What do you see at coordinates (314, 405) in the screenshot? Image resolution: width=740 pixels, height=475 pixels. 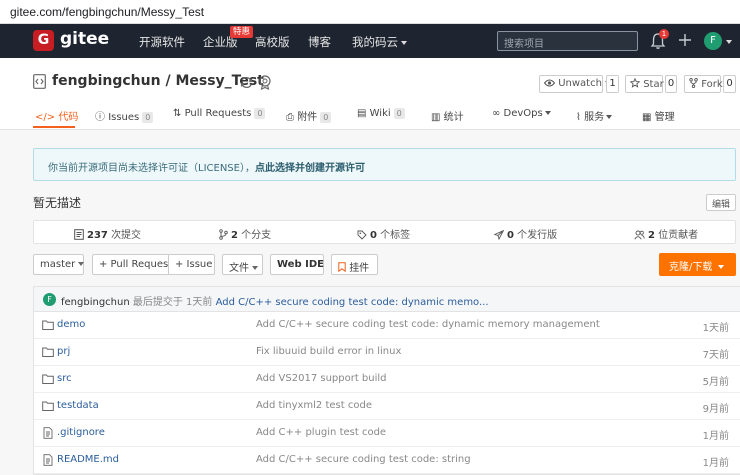 I see `file-commit-message: Add tinyxml2 test code` at bounding box center [314, 405].